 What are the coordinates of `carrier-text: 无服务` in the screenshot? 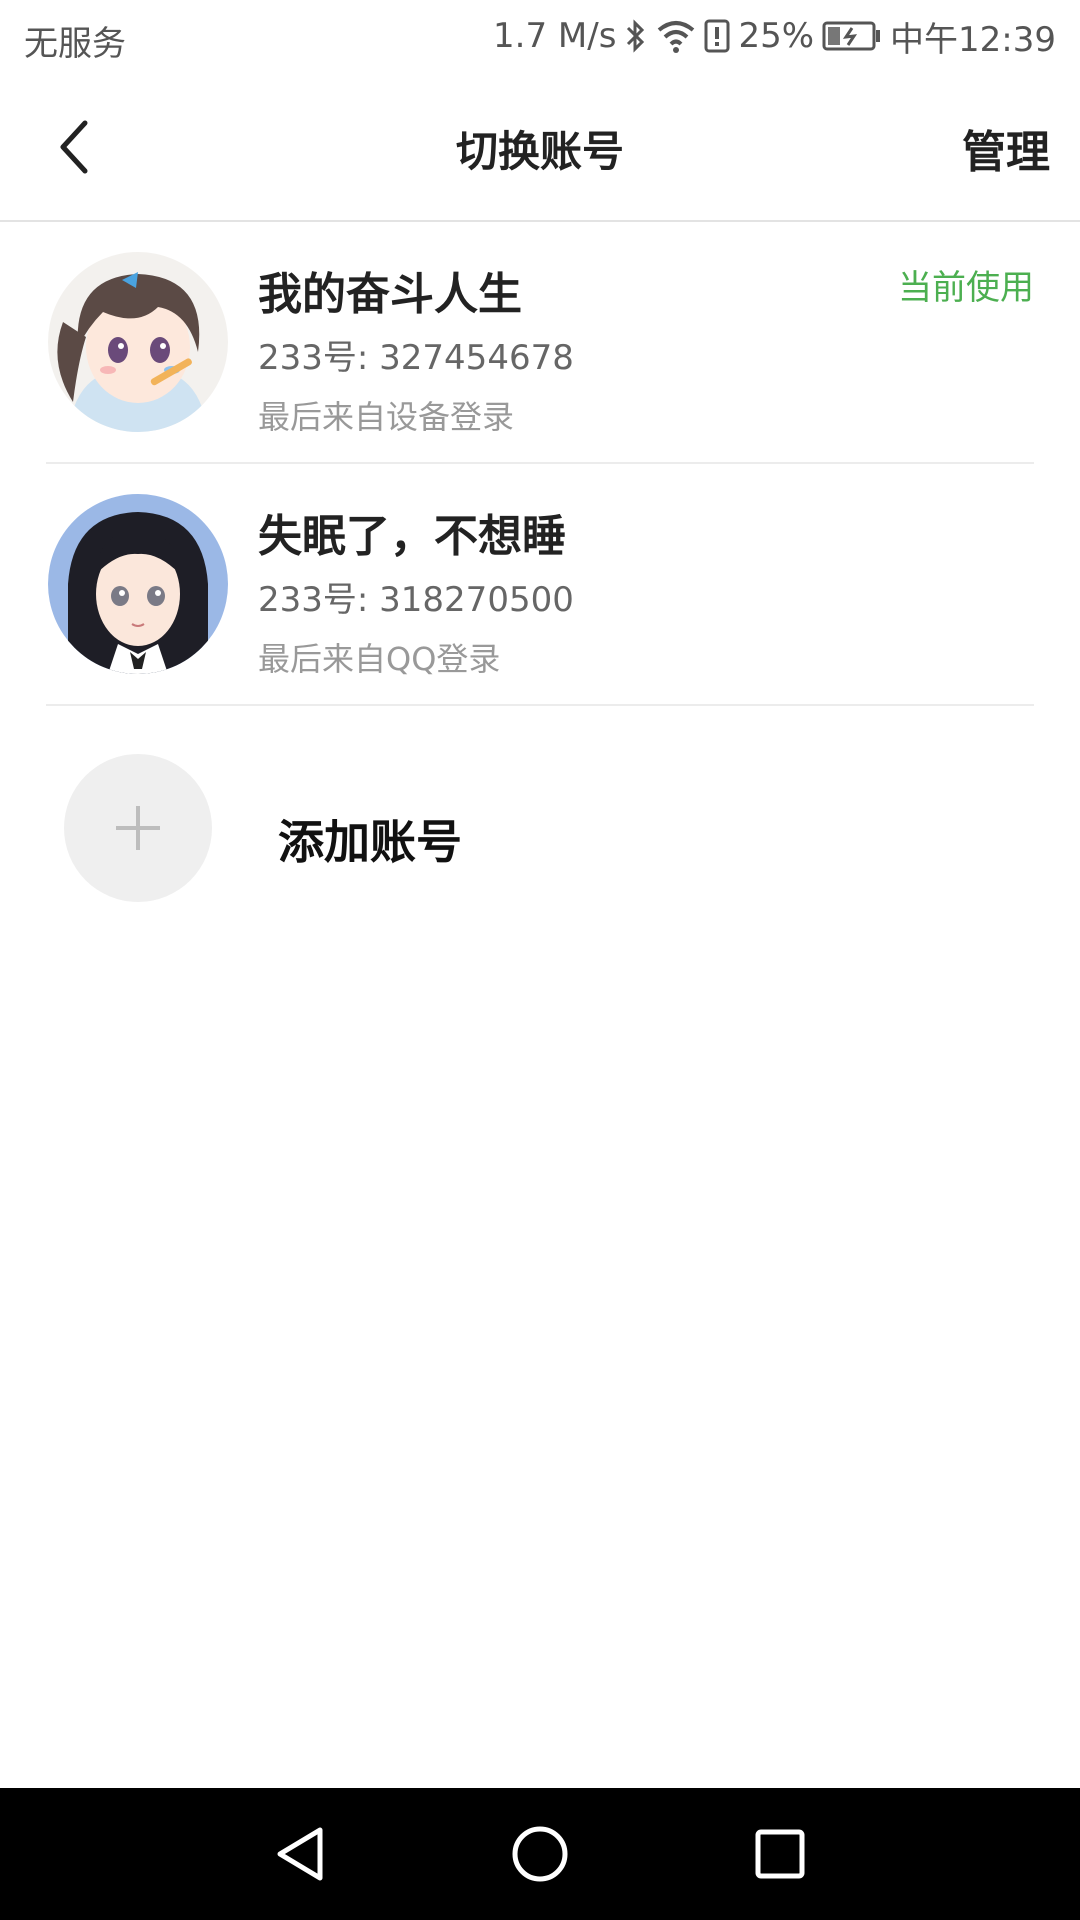 It's located at (75, 44).